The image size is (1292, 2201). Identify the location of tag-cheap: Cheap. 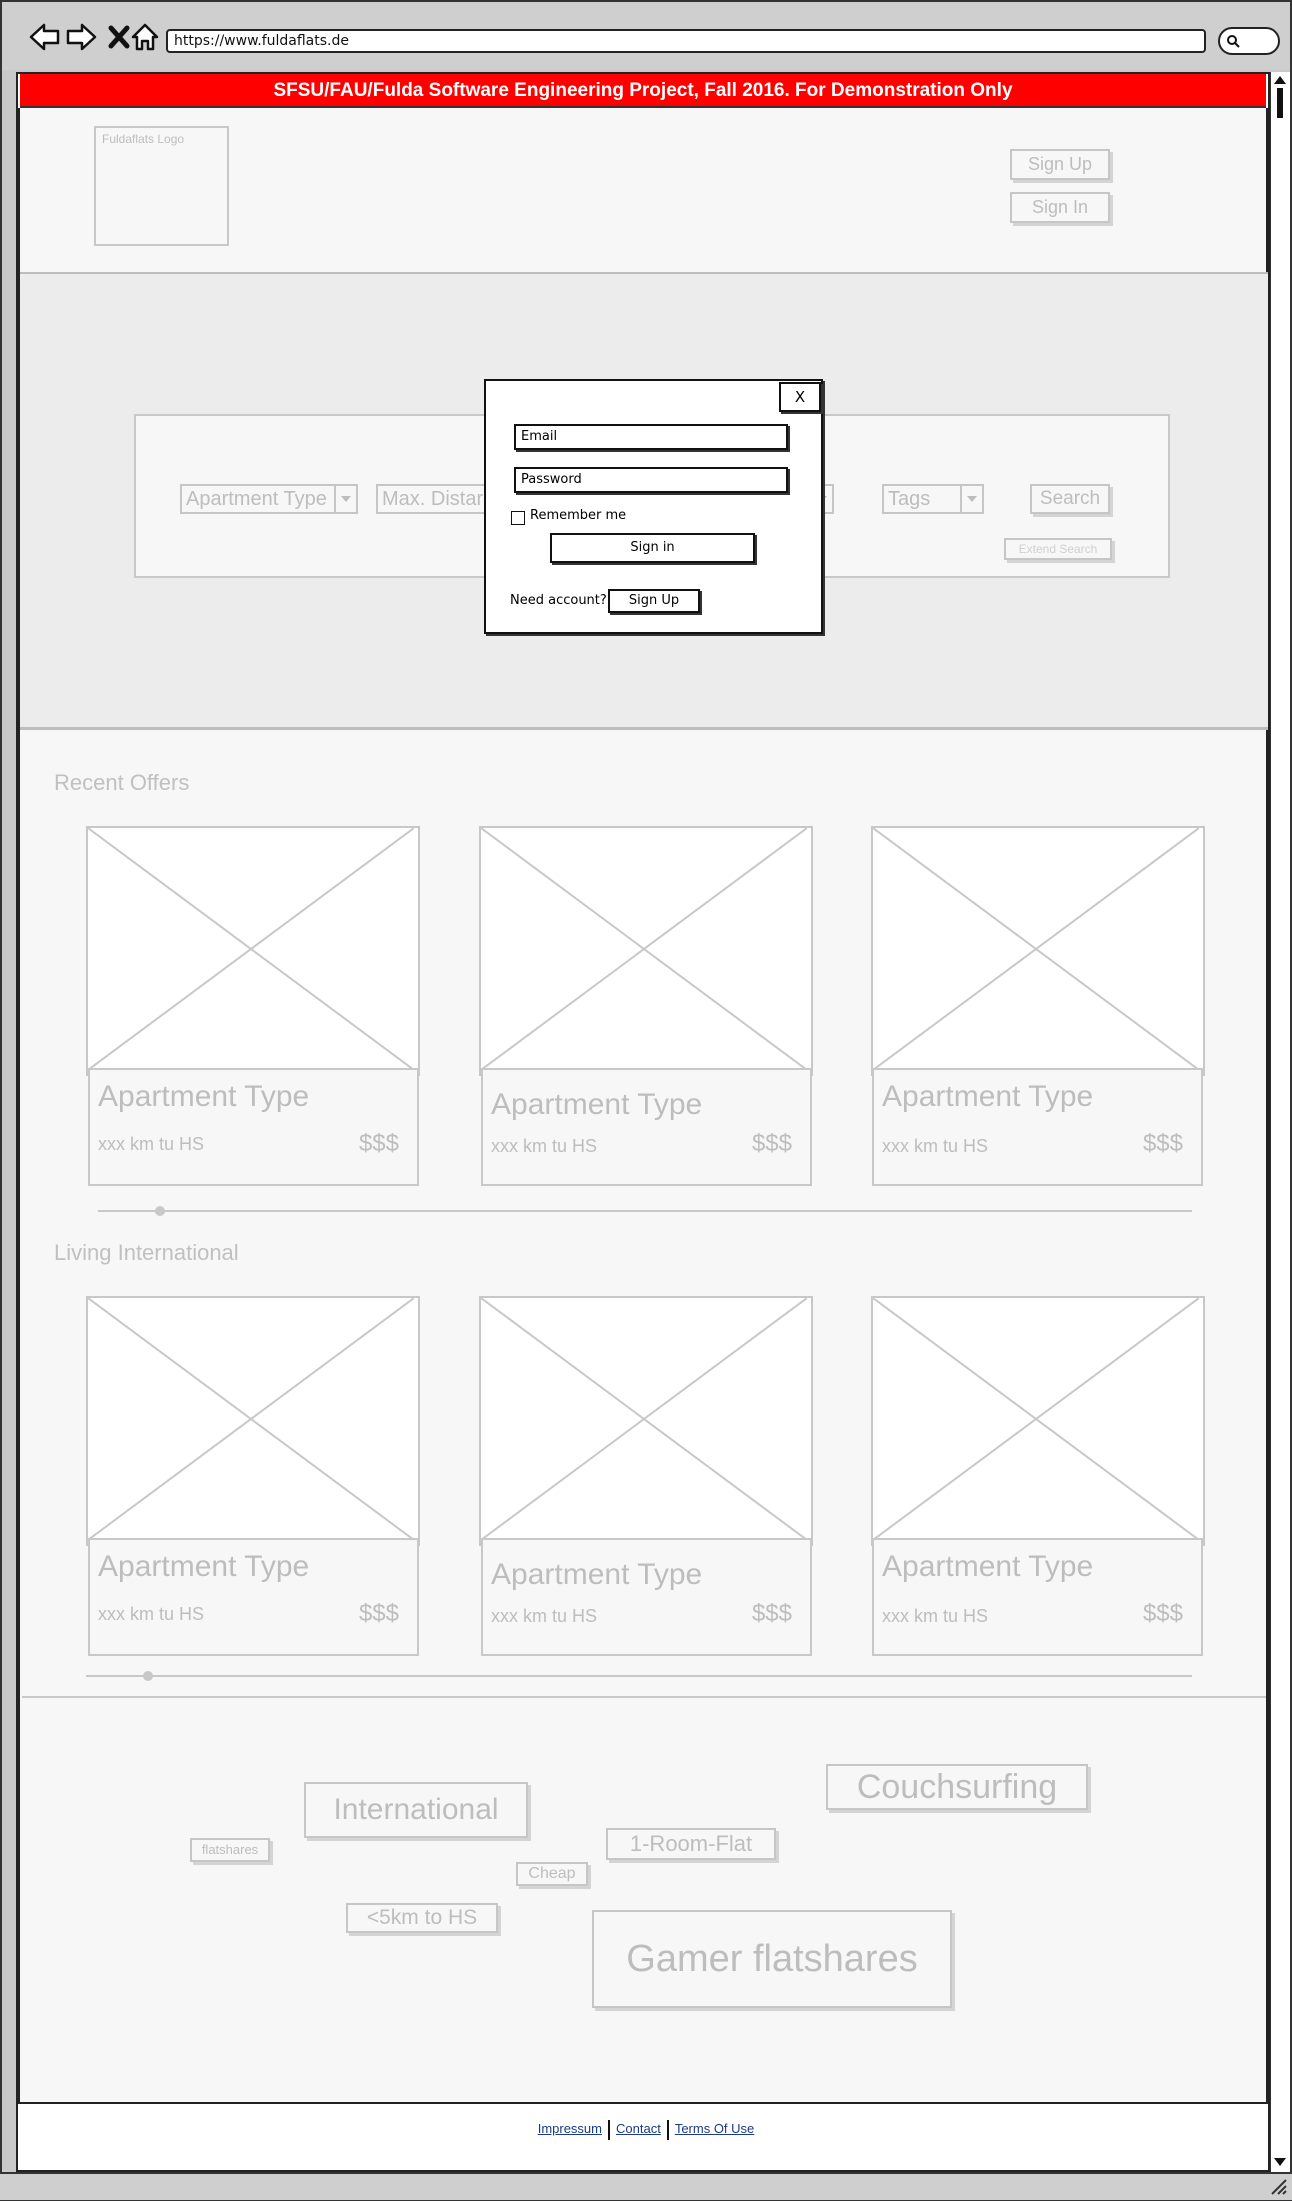
(552, 1874).